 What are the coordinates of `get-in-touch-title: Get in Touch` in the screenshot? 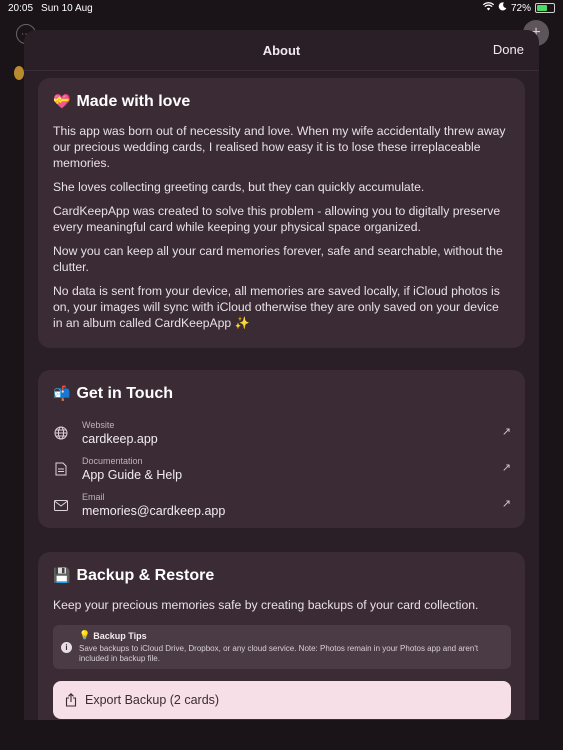 It's located at (125, 393).